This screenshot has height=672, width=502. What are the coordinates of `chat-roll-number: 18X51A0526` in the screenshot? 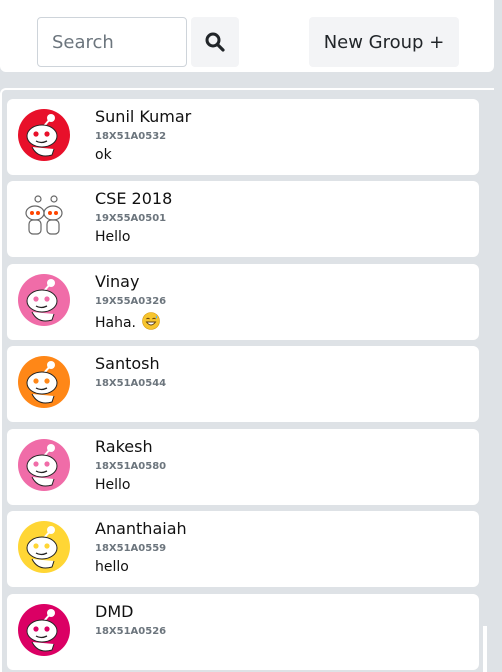 It's located at (131, 631).